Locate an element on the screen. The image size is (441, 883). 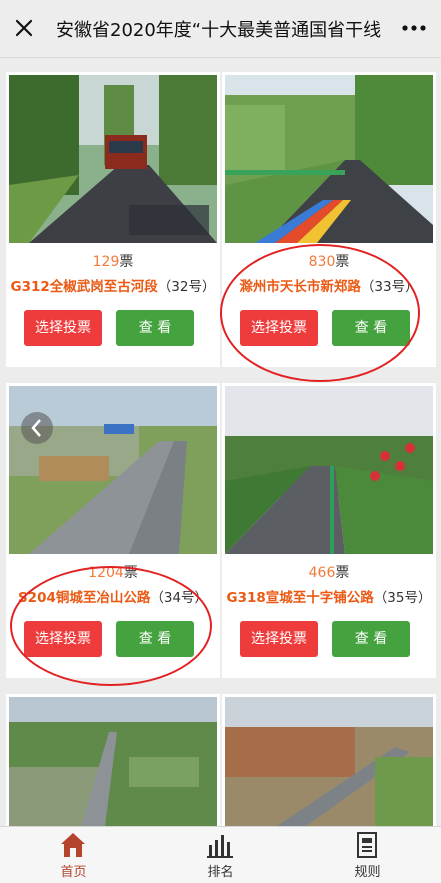
top-bar: 安徽省2020年度“十大最美普通国省干线 is located at coordinates (220, 29).